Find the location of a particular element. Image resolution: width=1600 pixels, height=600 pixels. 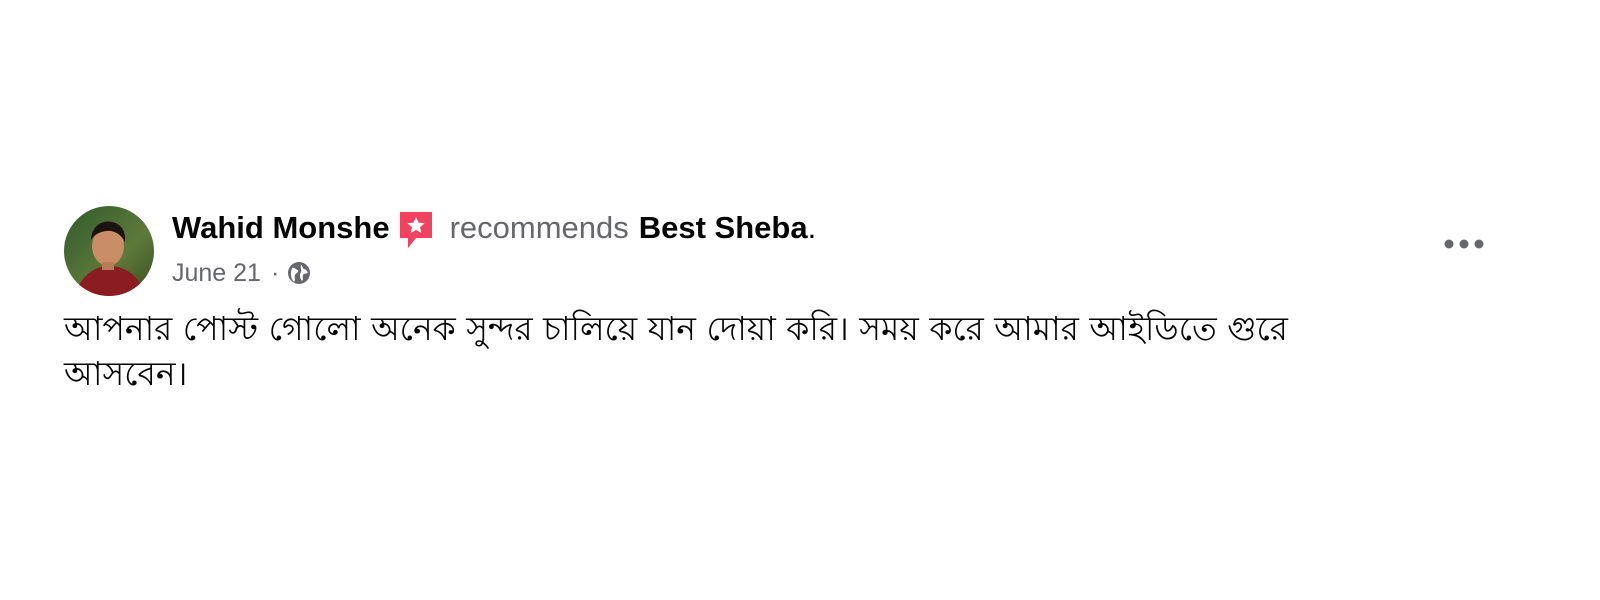

title-line: Wahid Monshe recommends Best Sheba . is located at coordinates (494, 228).